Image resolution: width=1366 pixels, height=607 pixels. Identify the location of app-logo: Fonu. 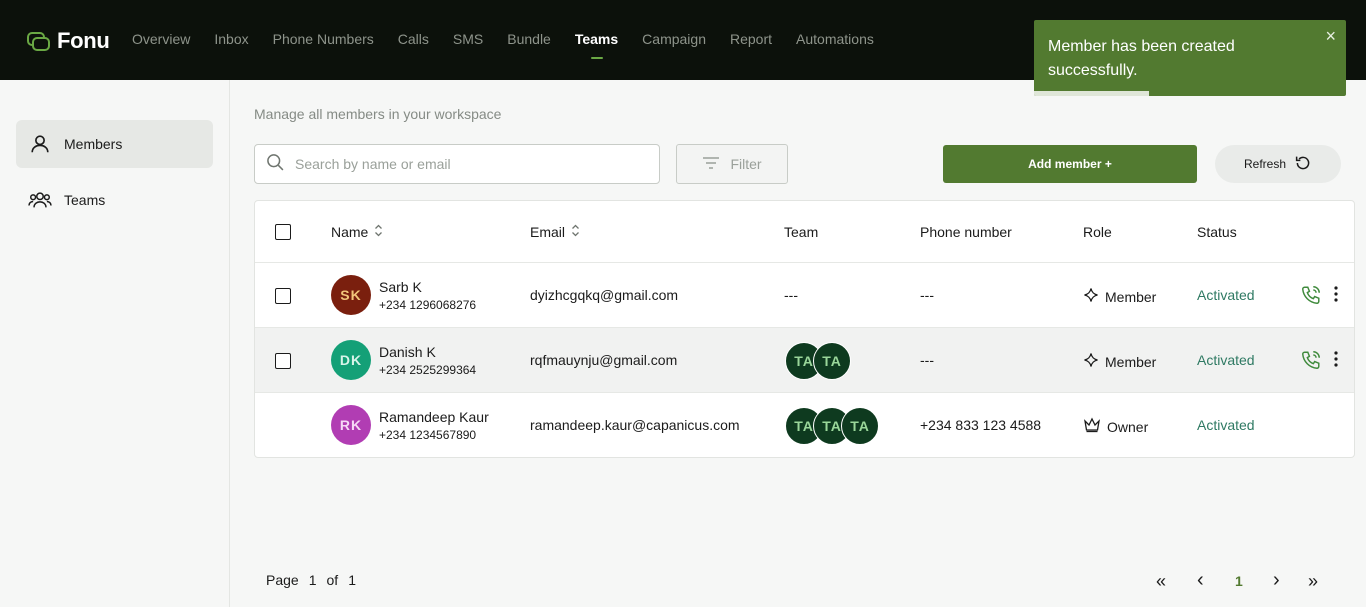
(68, 41).